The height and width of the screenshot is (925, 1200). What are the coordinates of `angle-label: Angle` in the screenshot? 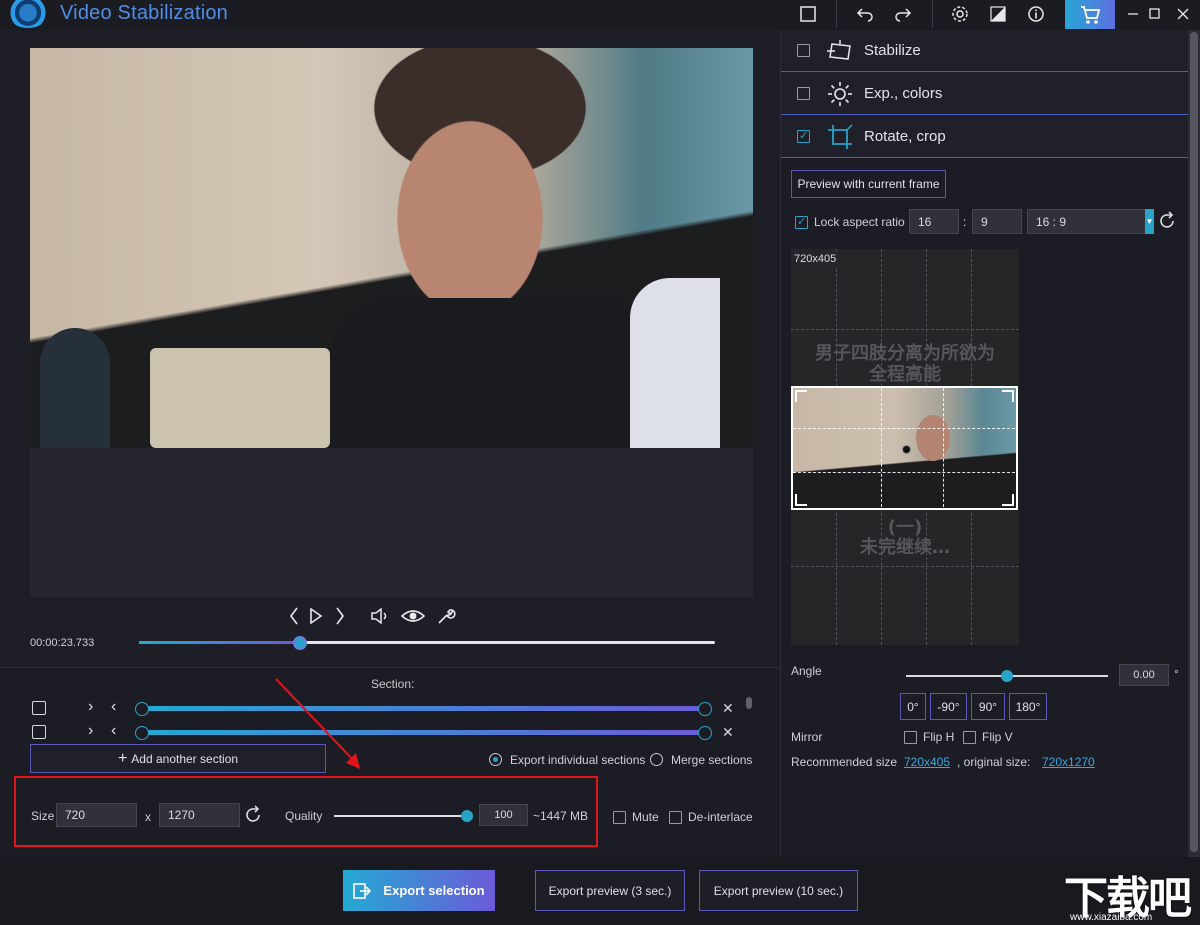 It's located at (806, 671).